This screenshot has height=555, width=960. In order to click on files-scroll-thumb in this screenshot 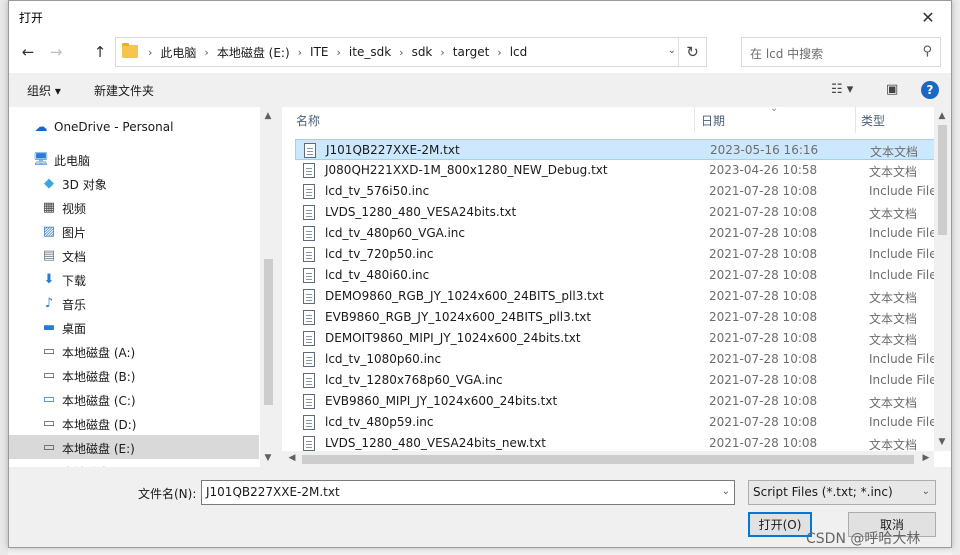, I will do `click(942, 180)`.